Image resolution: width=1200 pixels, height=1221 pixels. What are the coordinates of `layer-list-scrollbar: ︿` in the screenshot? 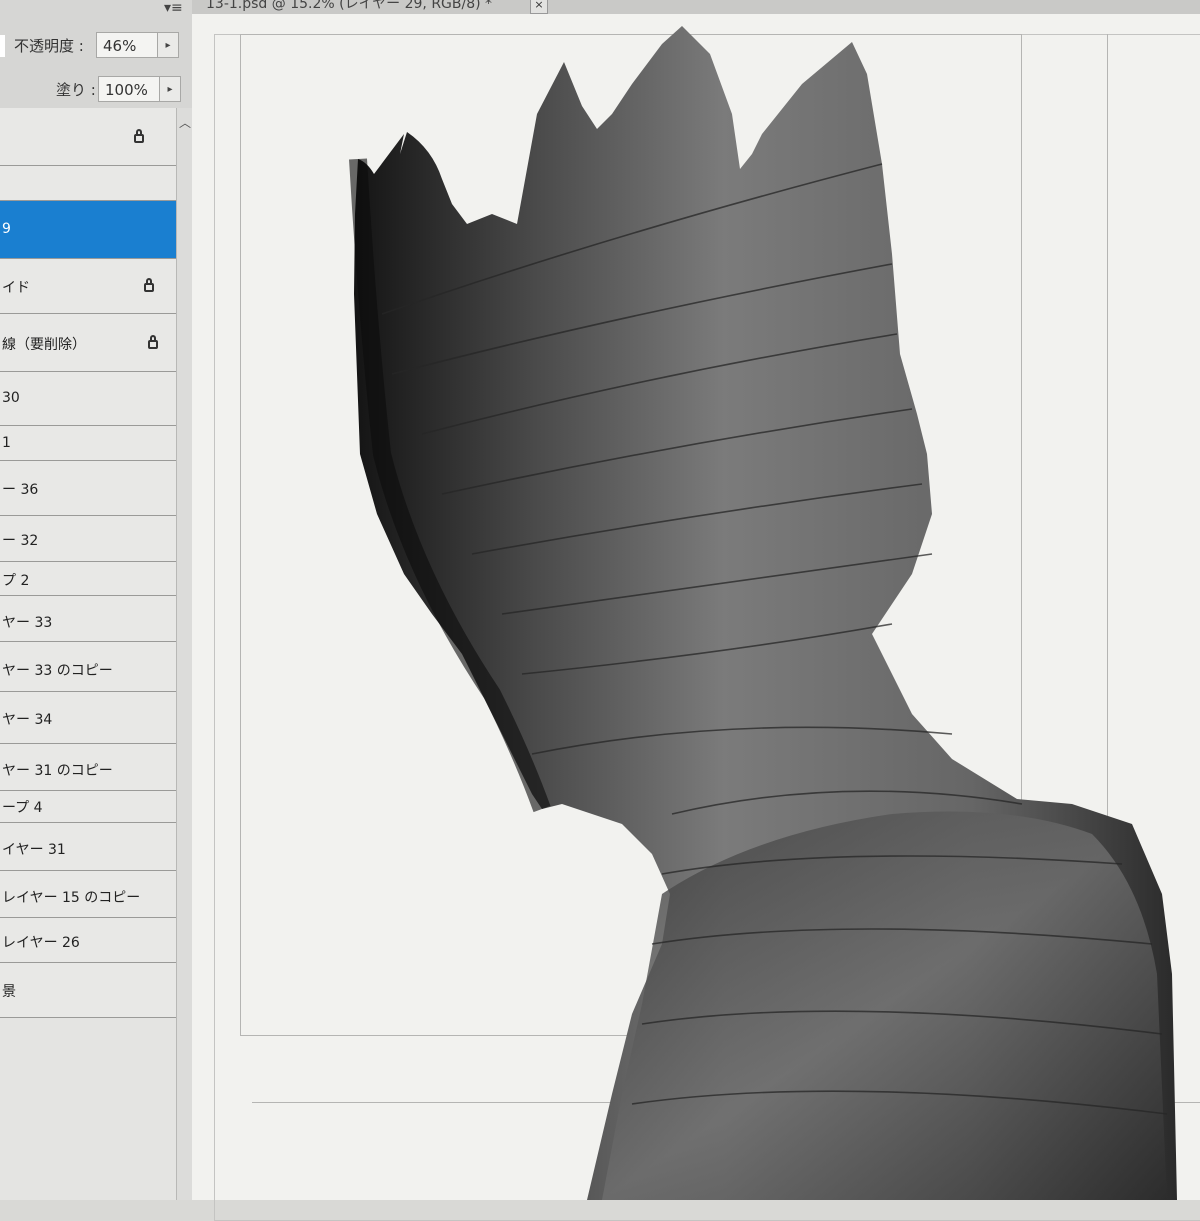 It's located at (184, 654).